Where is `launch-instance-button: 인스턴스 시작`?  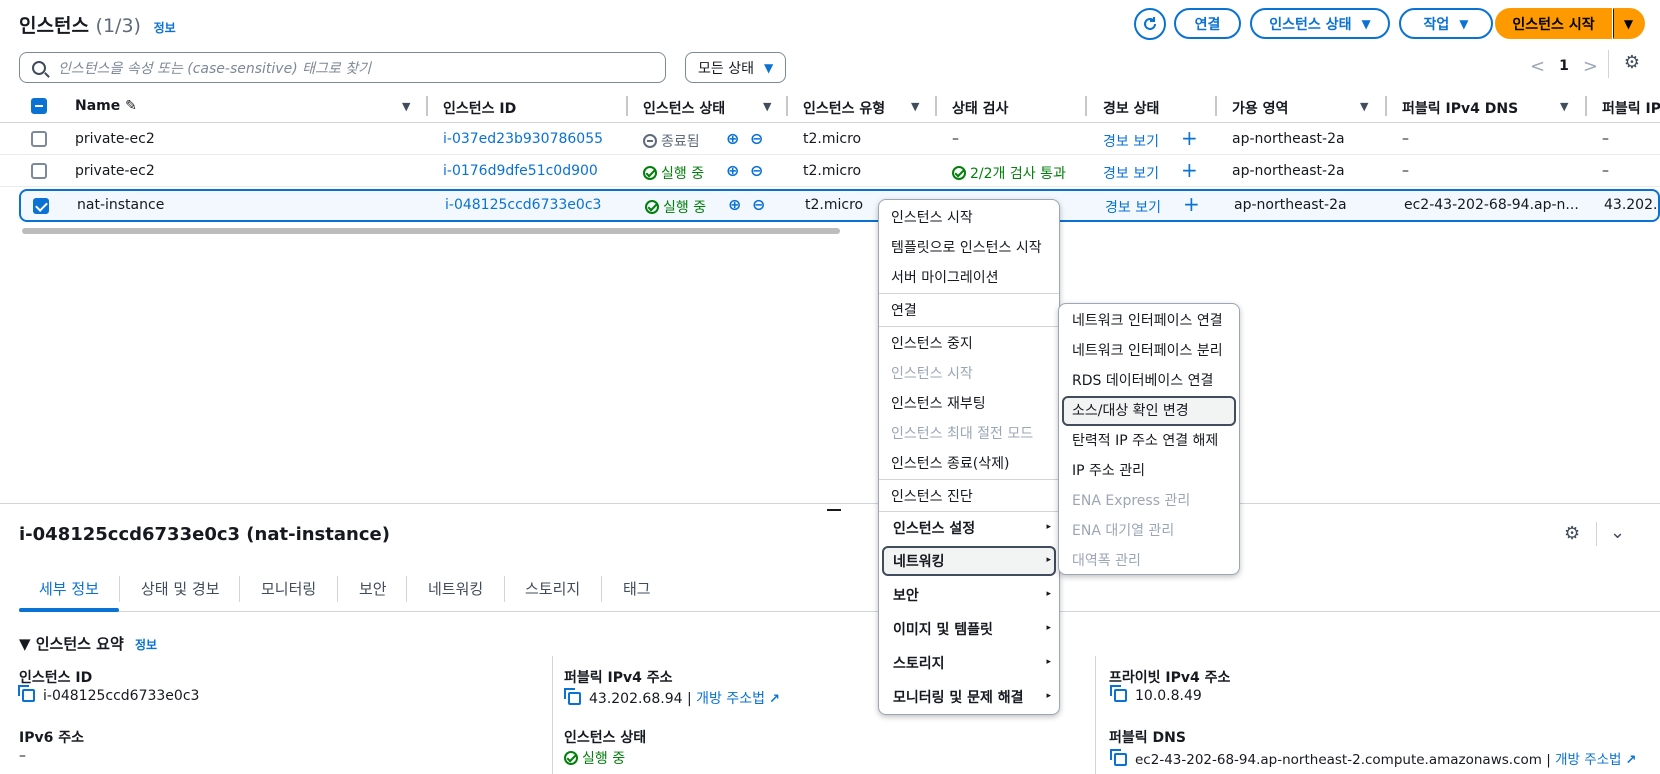 launch-instance-button: 인스턴스 시작 is located at coordinates (1553, 23).